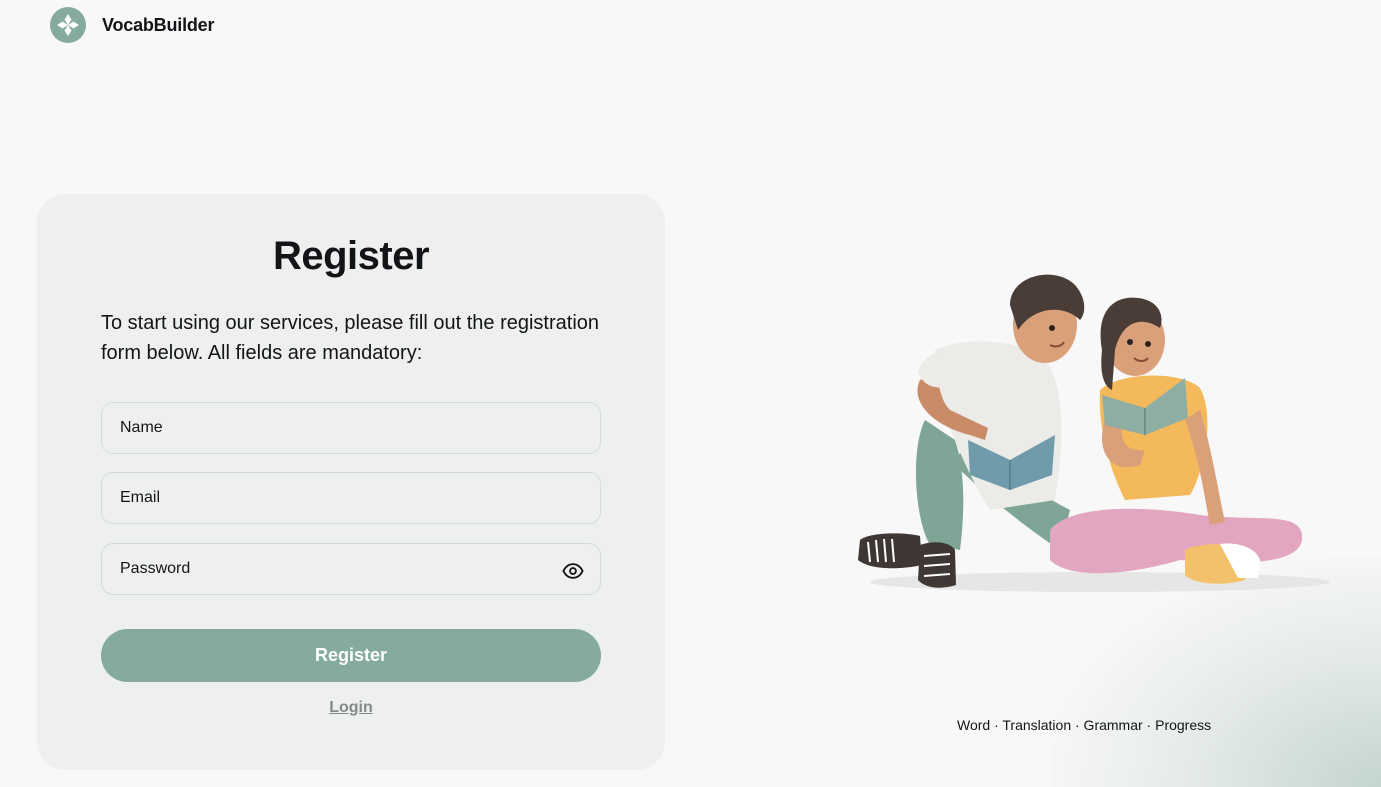 This screenshot has width=1381, height=787. What do you see at coordinates (158, 25) in the screenshot?
I see `brand-name: VocabBuilder` at bounding box center [158, 25].